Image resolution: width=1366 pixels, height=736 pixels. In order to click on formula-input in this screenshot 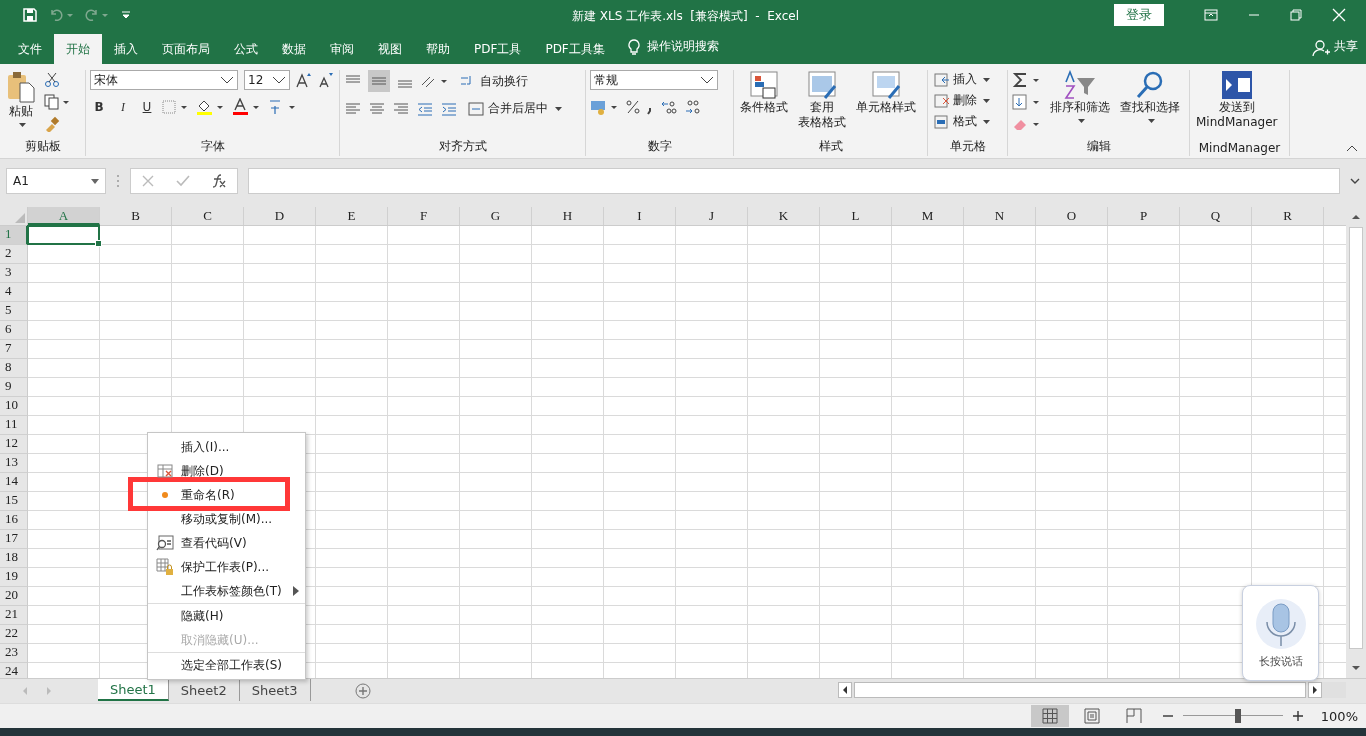, I will do `click(794, 181)`.